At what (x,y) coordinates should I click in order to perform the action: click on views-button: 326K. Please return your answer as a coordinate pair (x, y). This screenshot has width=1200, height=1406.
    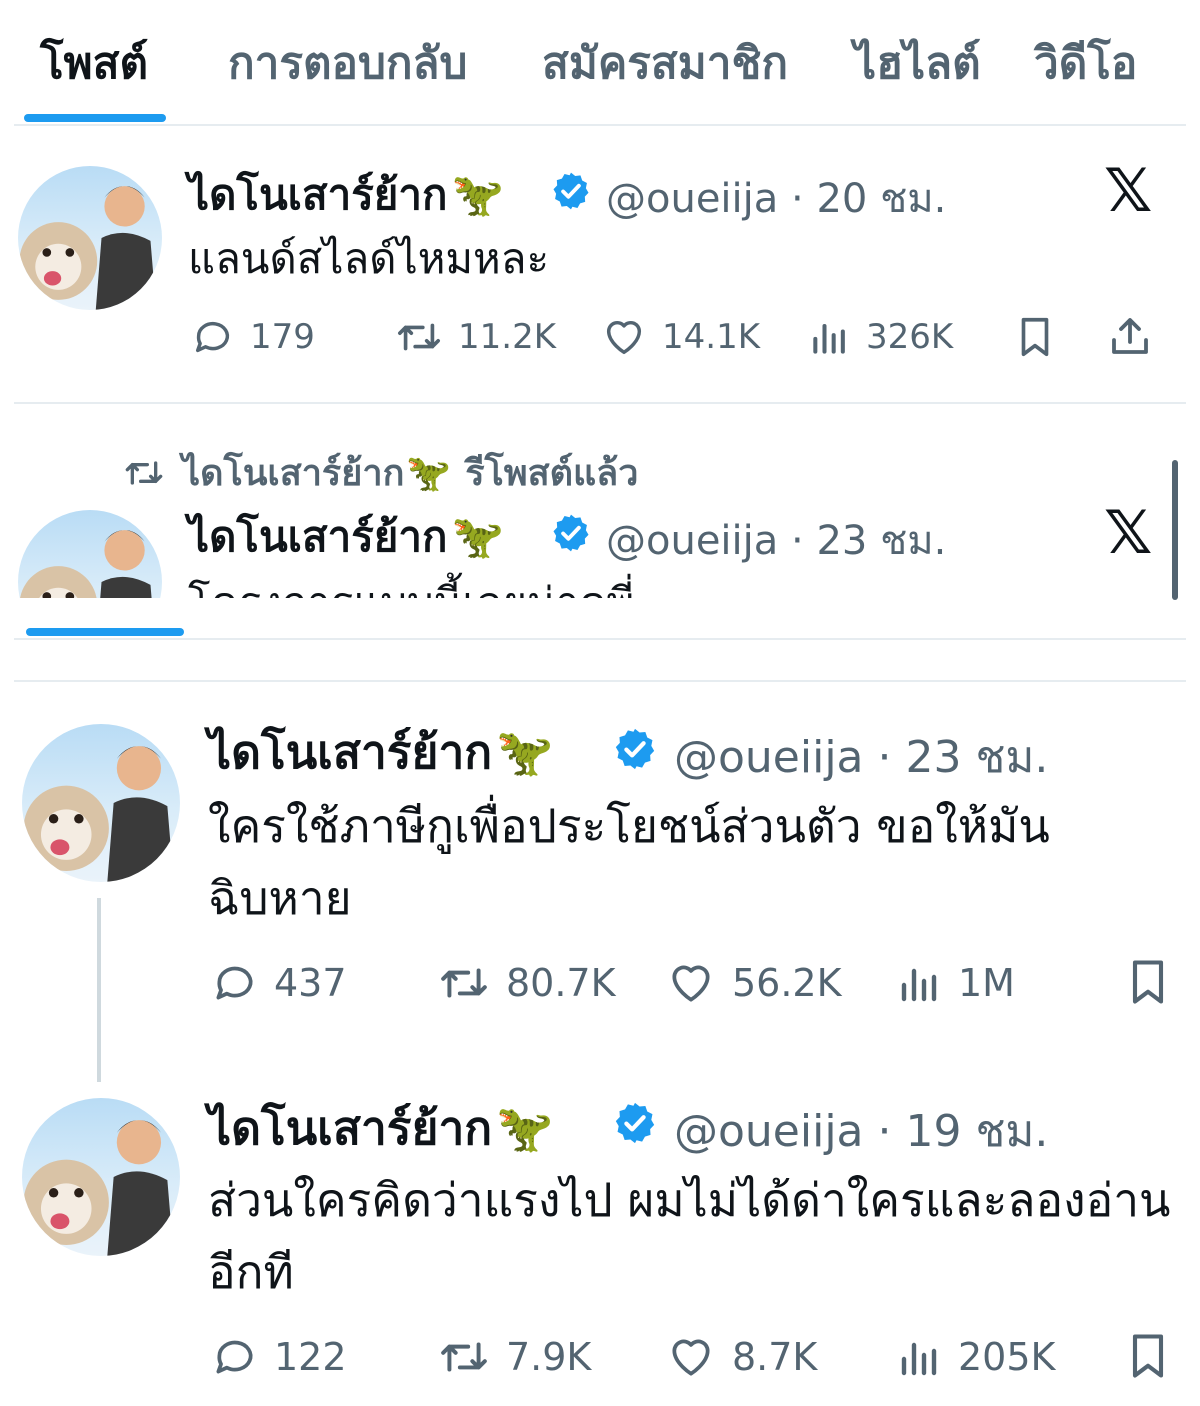
    Looking at the image, I should click on (880, 337).